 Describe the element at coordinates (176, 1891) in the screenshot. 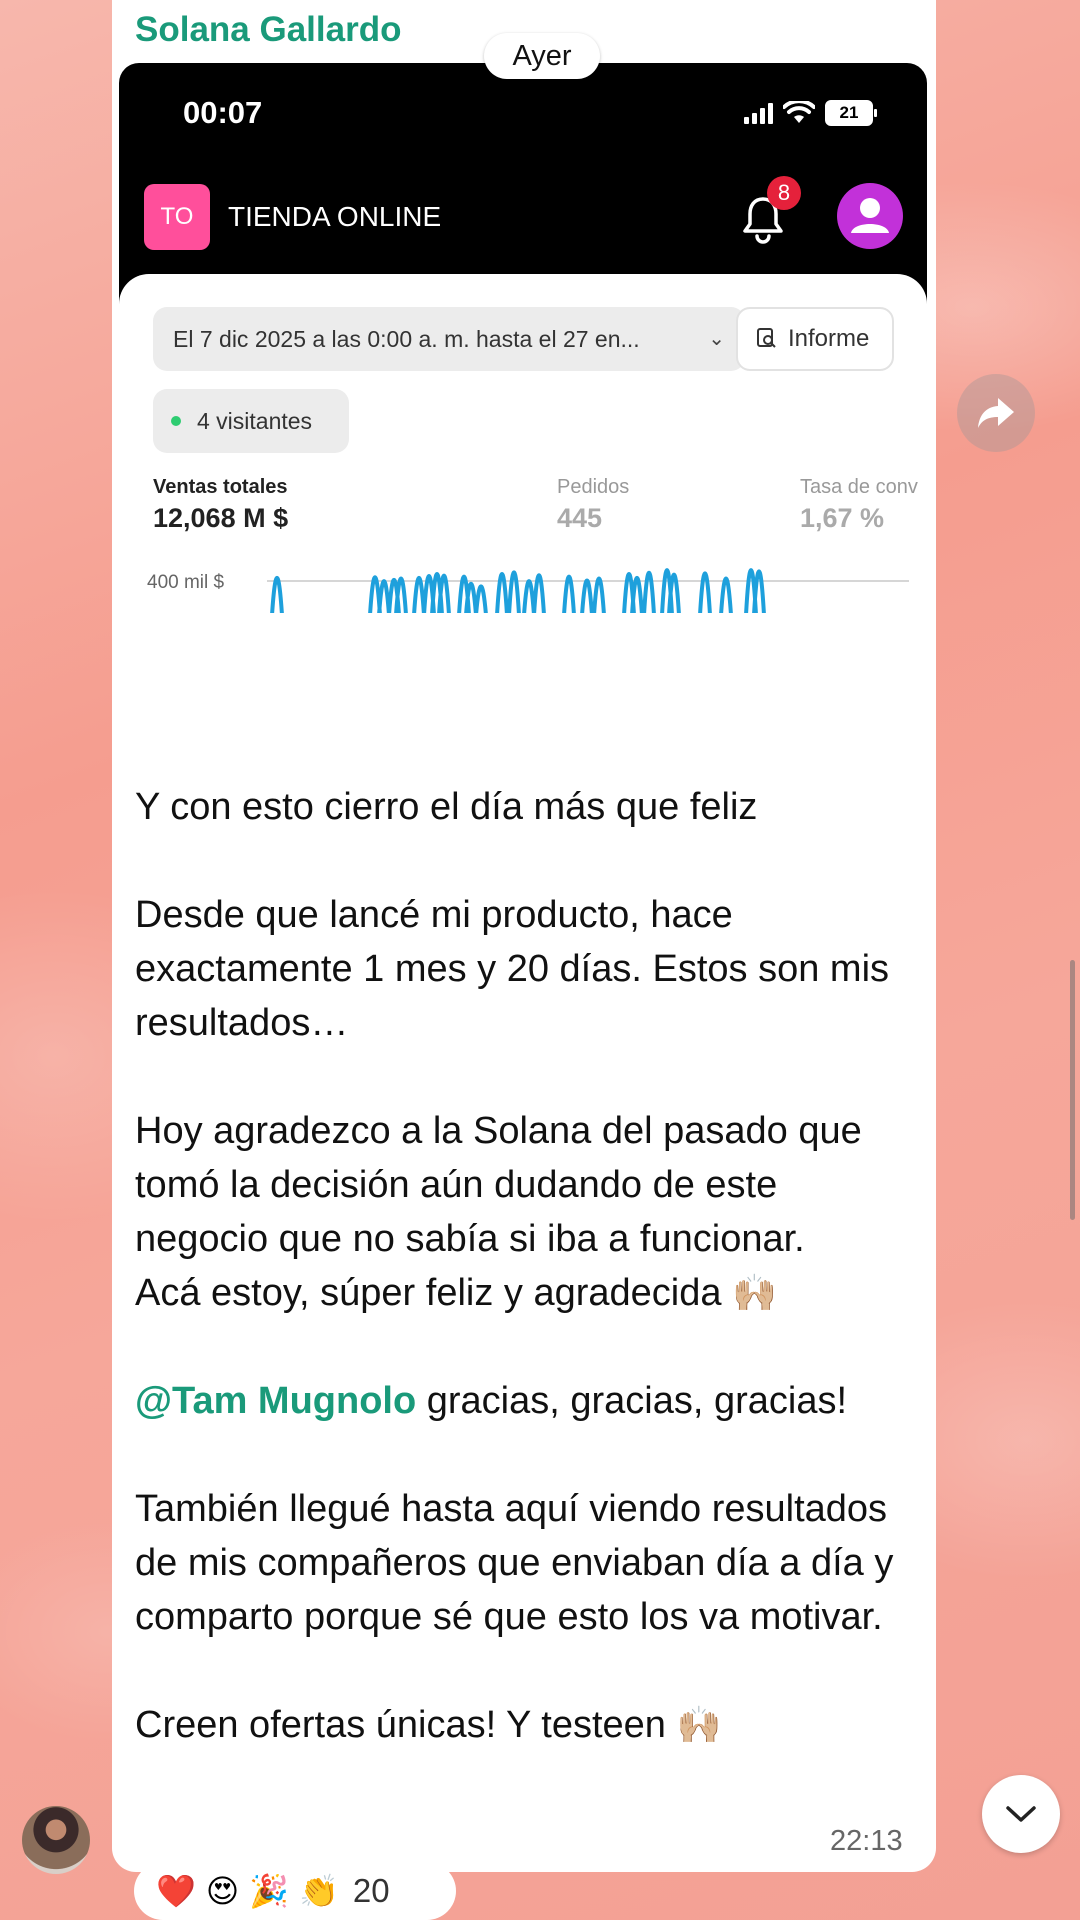

I see `heart-reaction: ❤️` at that location.